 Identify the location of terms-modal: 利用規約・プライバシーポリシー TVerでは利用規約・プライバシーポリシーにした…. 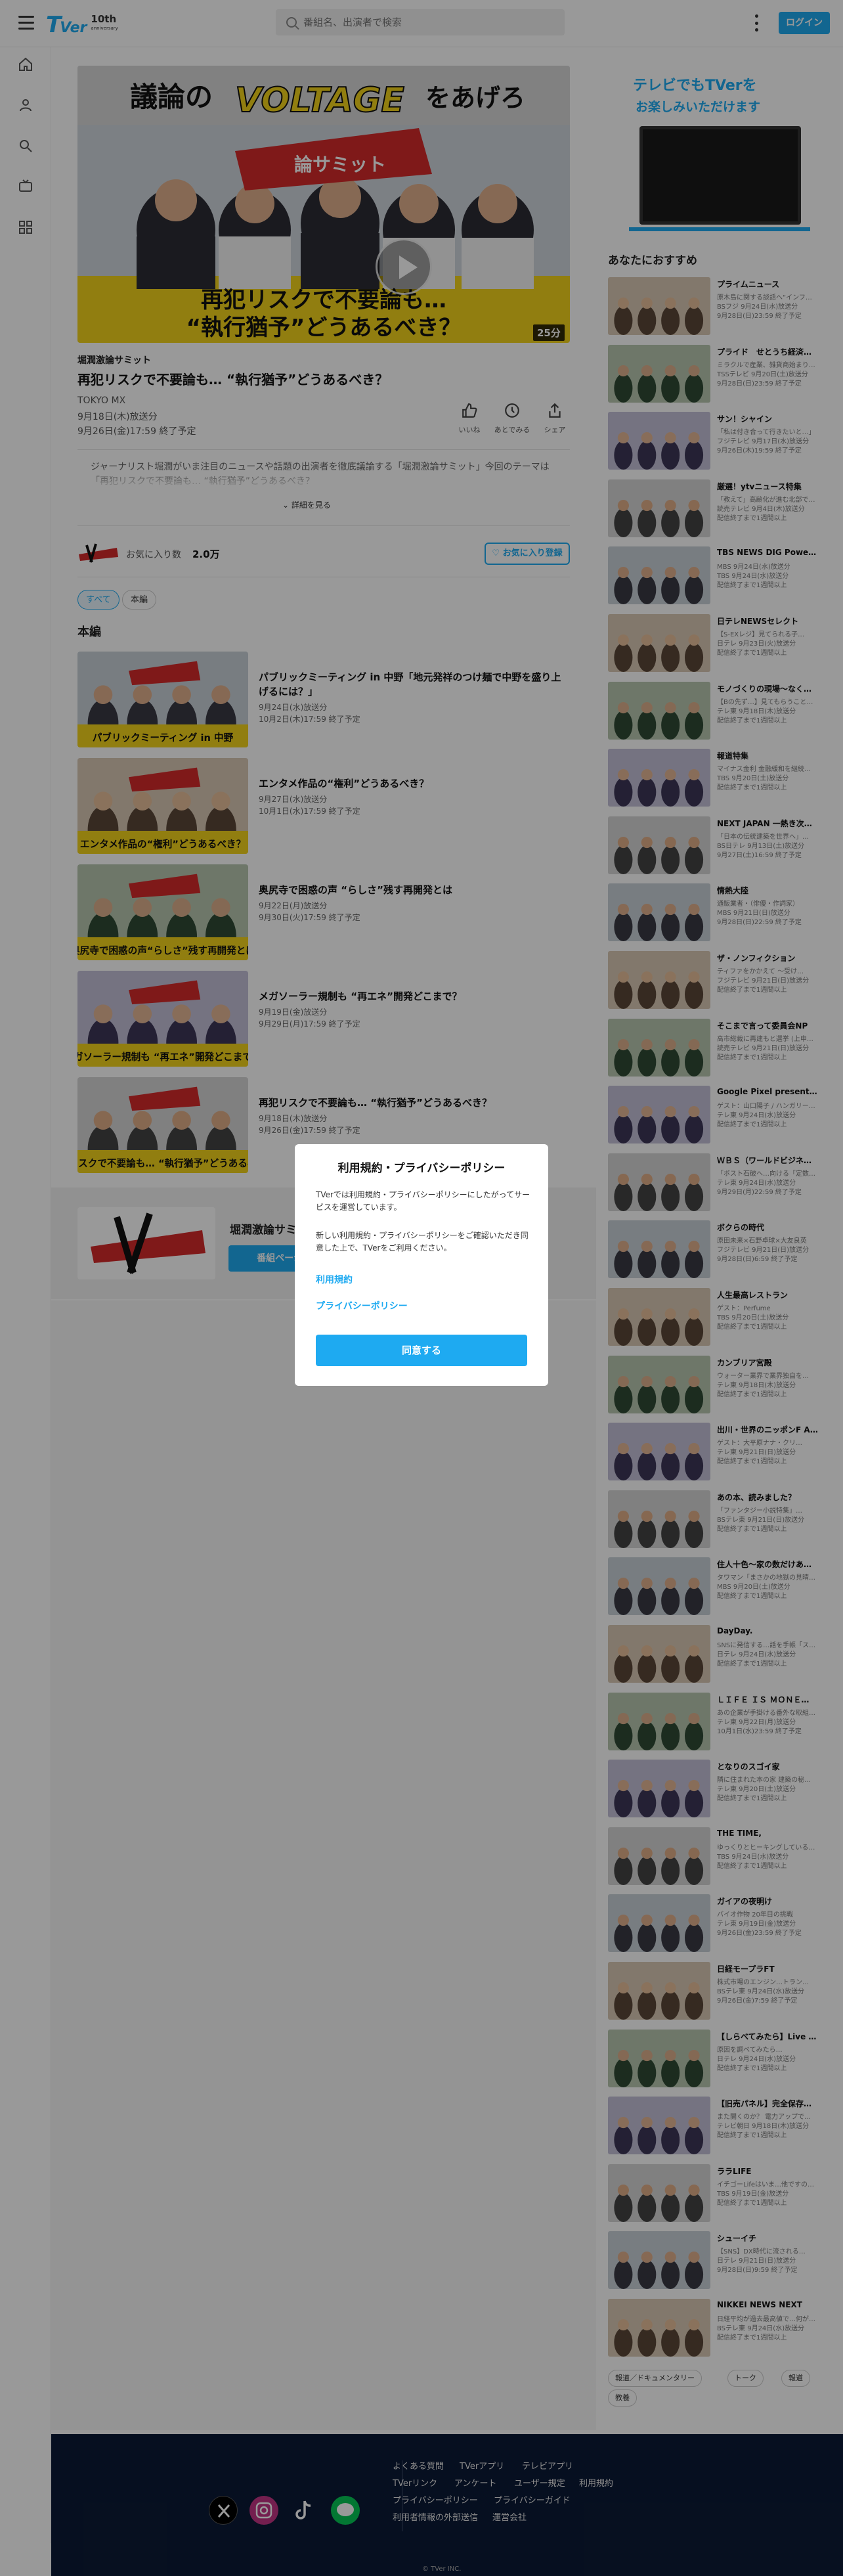
(421, 1265).